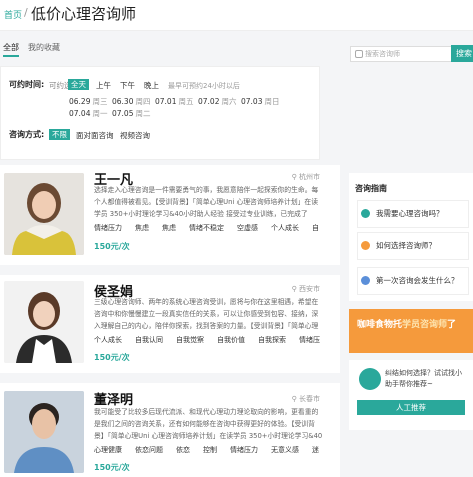 The width and height of the screenshot is (473, 477). I want to click on guide-question: 我需要心理咨询吗？, so click(413, 214).